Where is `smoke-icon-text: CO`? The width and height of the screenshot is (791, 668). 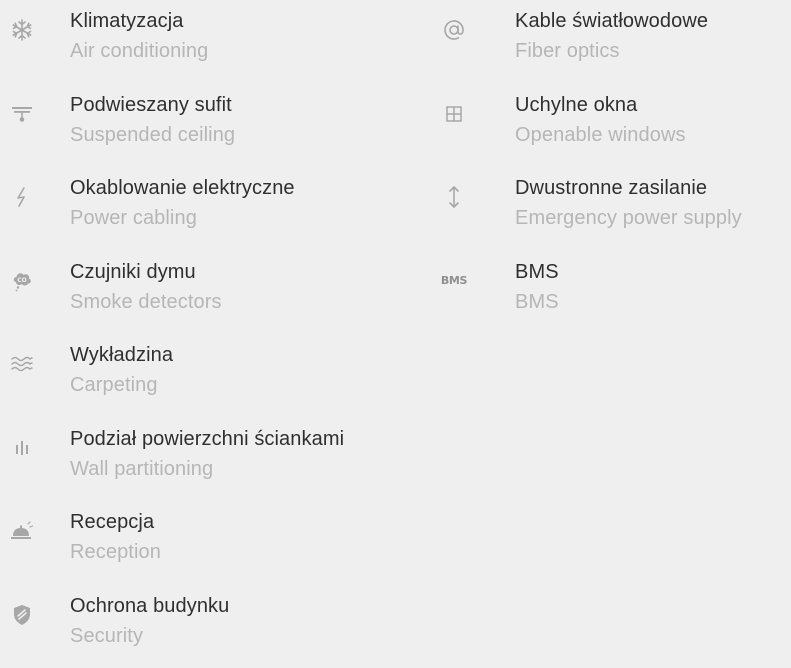
smoke-icon-text: CO is located at coordinates (22, 280).